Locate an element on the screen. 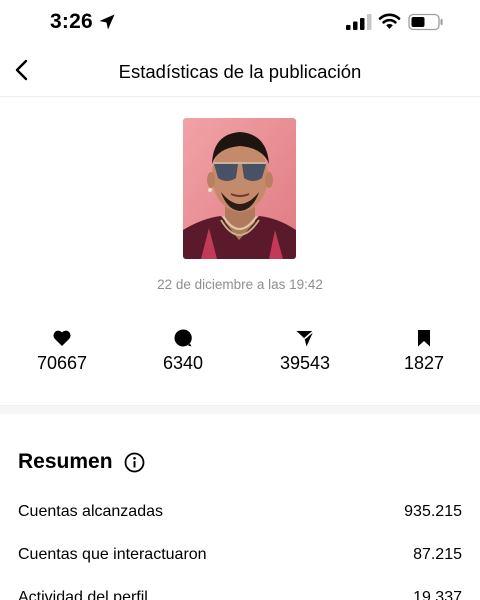 The height and width of the screenshot is (600, 480). row-value: 19.337 is located at coordinates (437, 594).